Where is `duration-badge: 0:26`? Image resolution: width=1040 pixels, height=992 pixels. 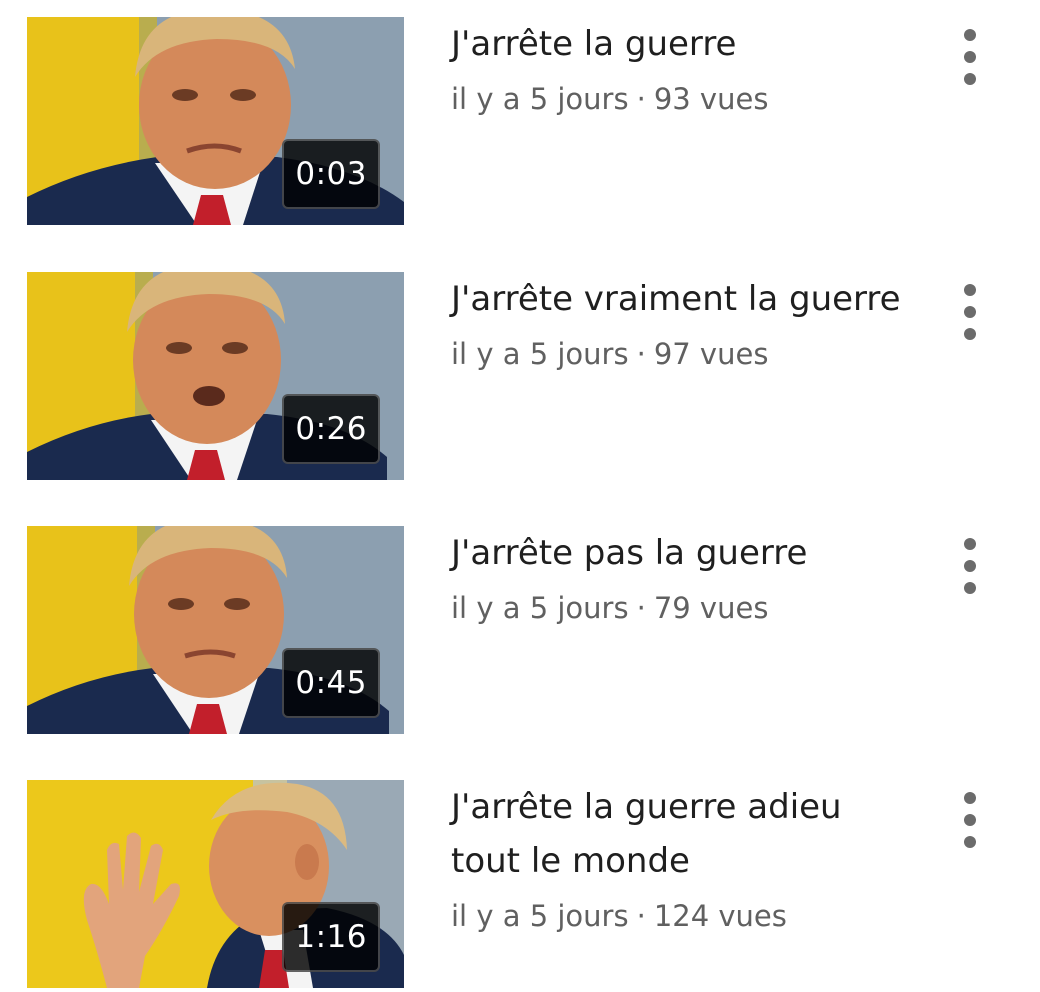 duration-badge: 0:26 is located at coordinates (331, 429).